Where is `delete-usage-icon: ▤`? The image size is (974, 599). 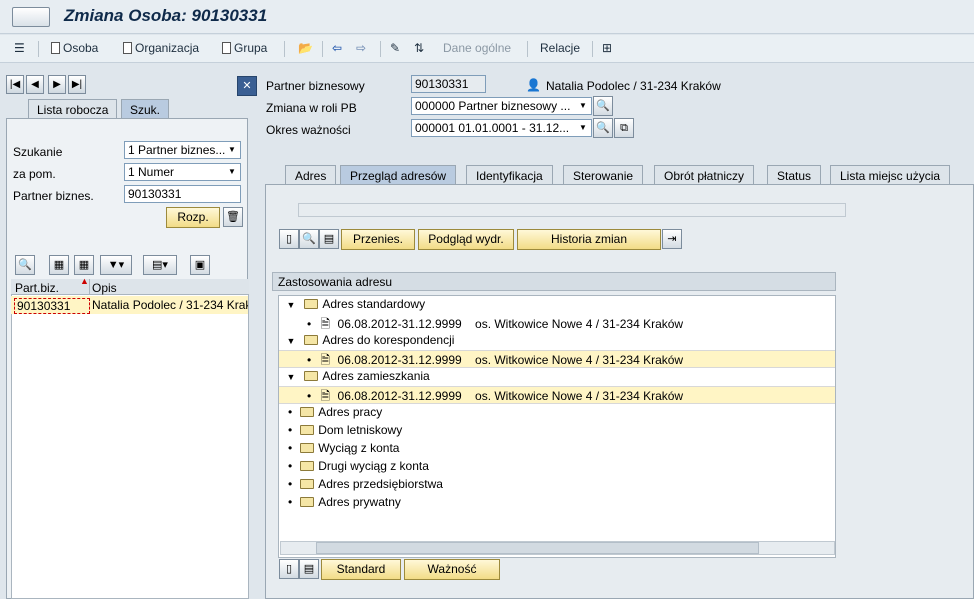
delete-usage-icon: ▤ is located at coordinates (309, 569).